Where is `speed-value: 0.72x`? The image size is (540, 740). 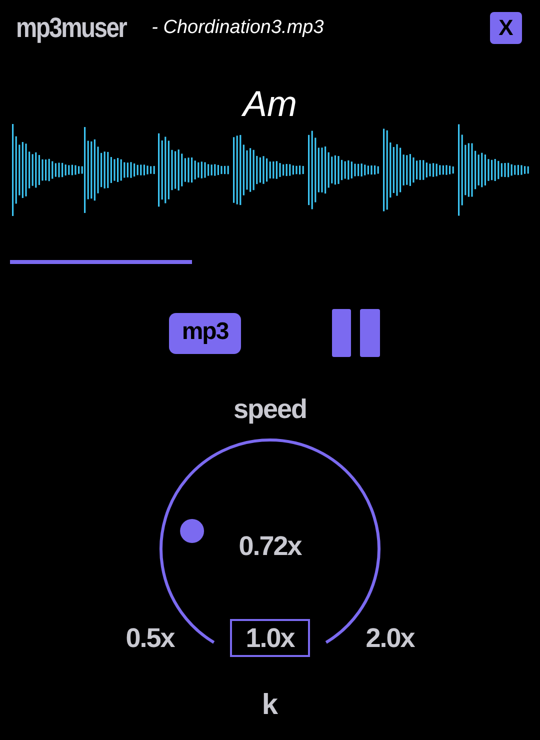
speed-value: 0.72x is located at coordinates (270, 546).